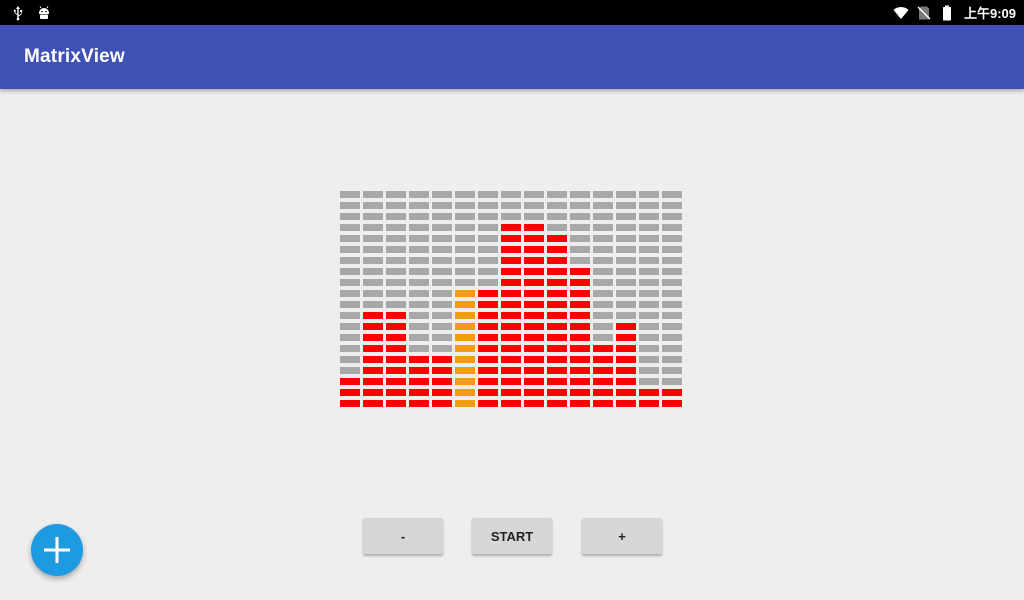 This screenshot has width=1024, height=600. I want to click on start-button: START, so click(512, 536).